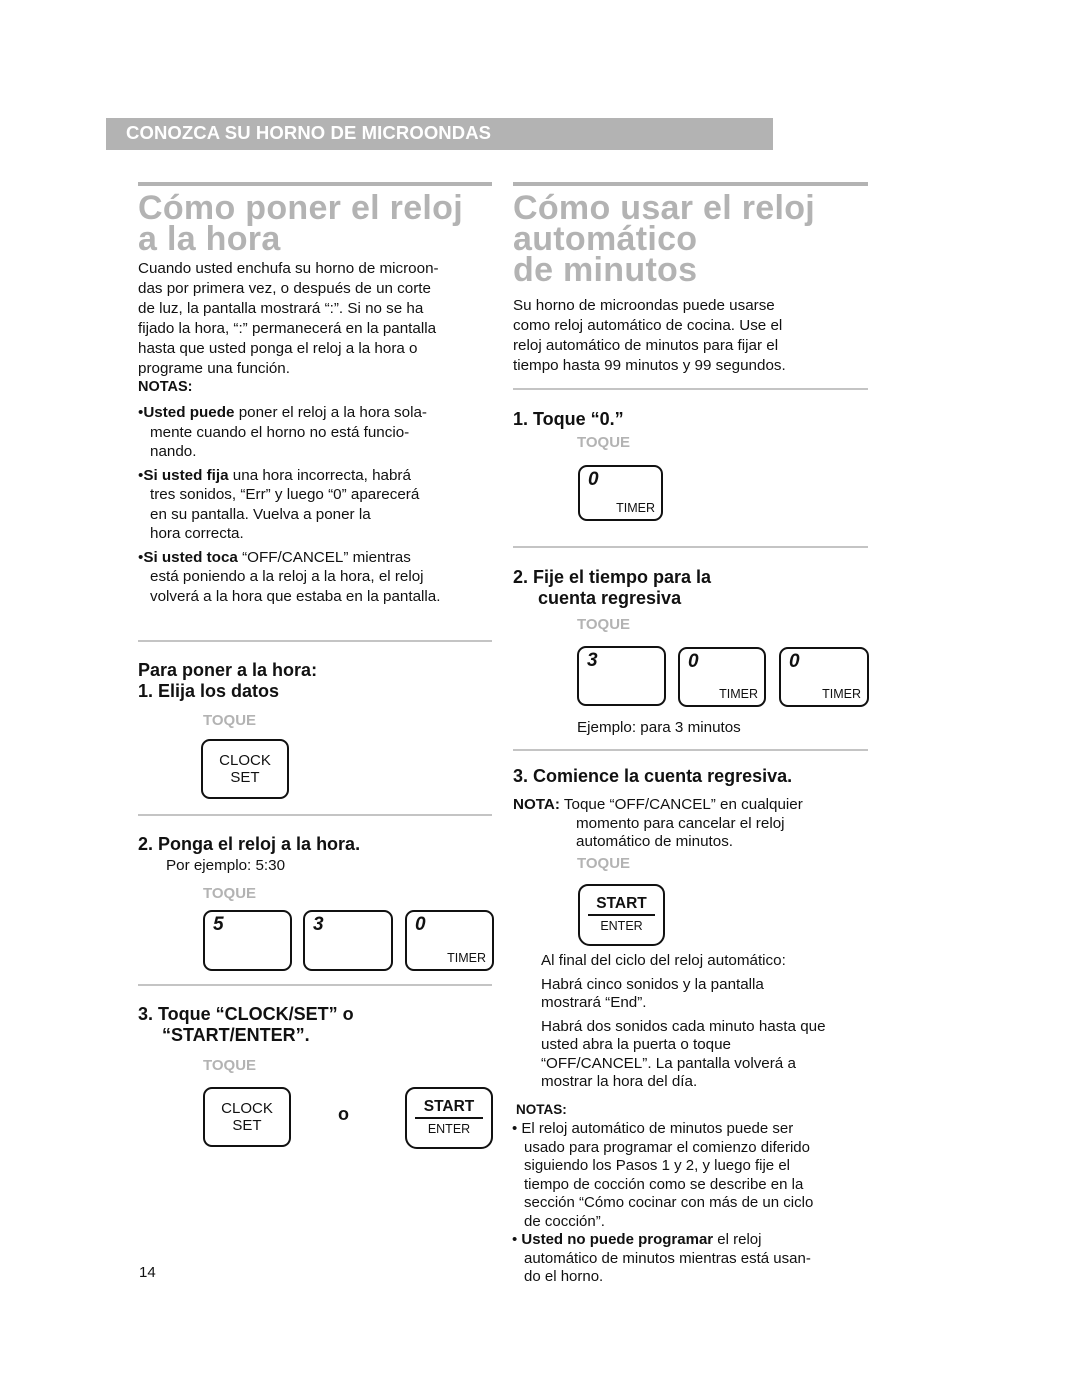 The width and height of the screenshot is (1080, 1397). Describe the element at coordinates (226, 865) in the screenshot. I see `example-text: Por ejemplo: 5:30` at that location.